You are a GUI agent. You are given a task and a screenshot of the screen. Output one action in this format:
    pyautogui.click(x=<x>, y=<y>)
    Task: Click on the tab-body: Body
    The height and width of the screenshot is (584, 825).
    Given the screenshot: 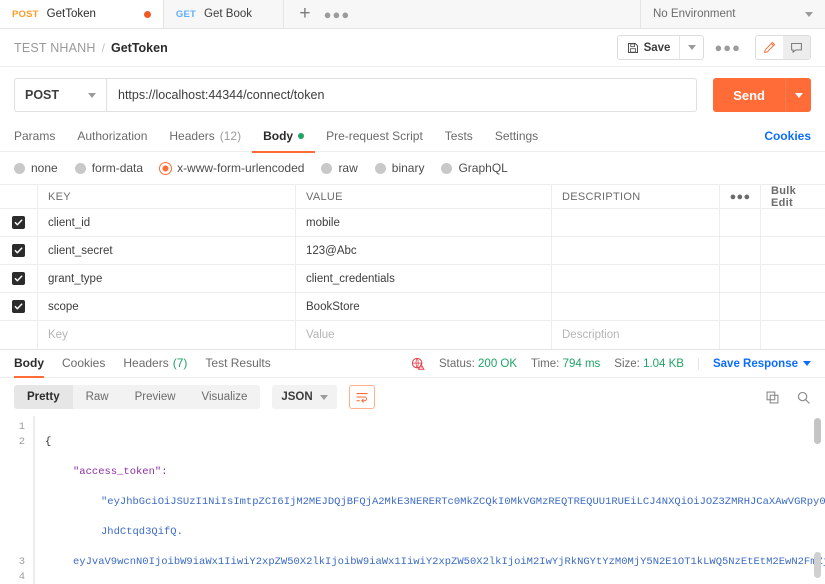 What is the action you would take?
    pyautogui.click(x=284, y=137)
    